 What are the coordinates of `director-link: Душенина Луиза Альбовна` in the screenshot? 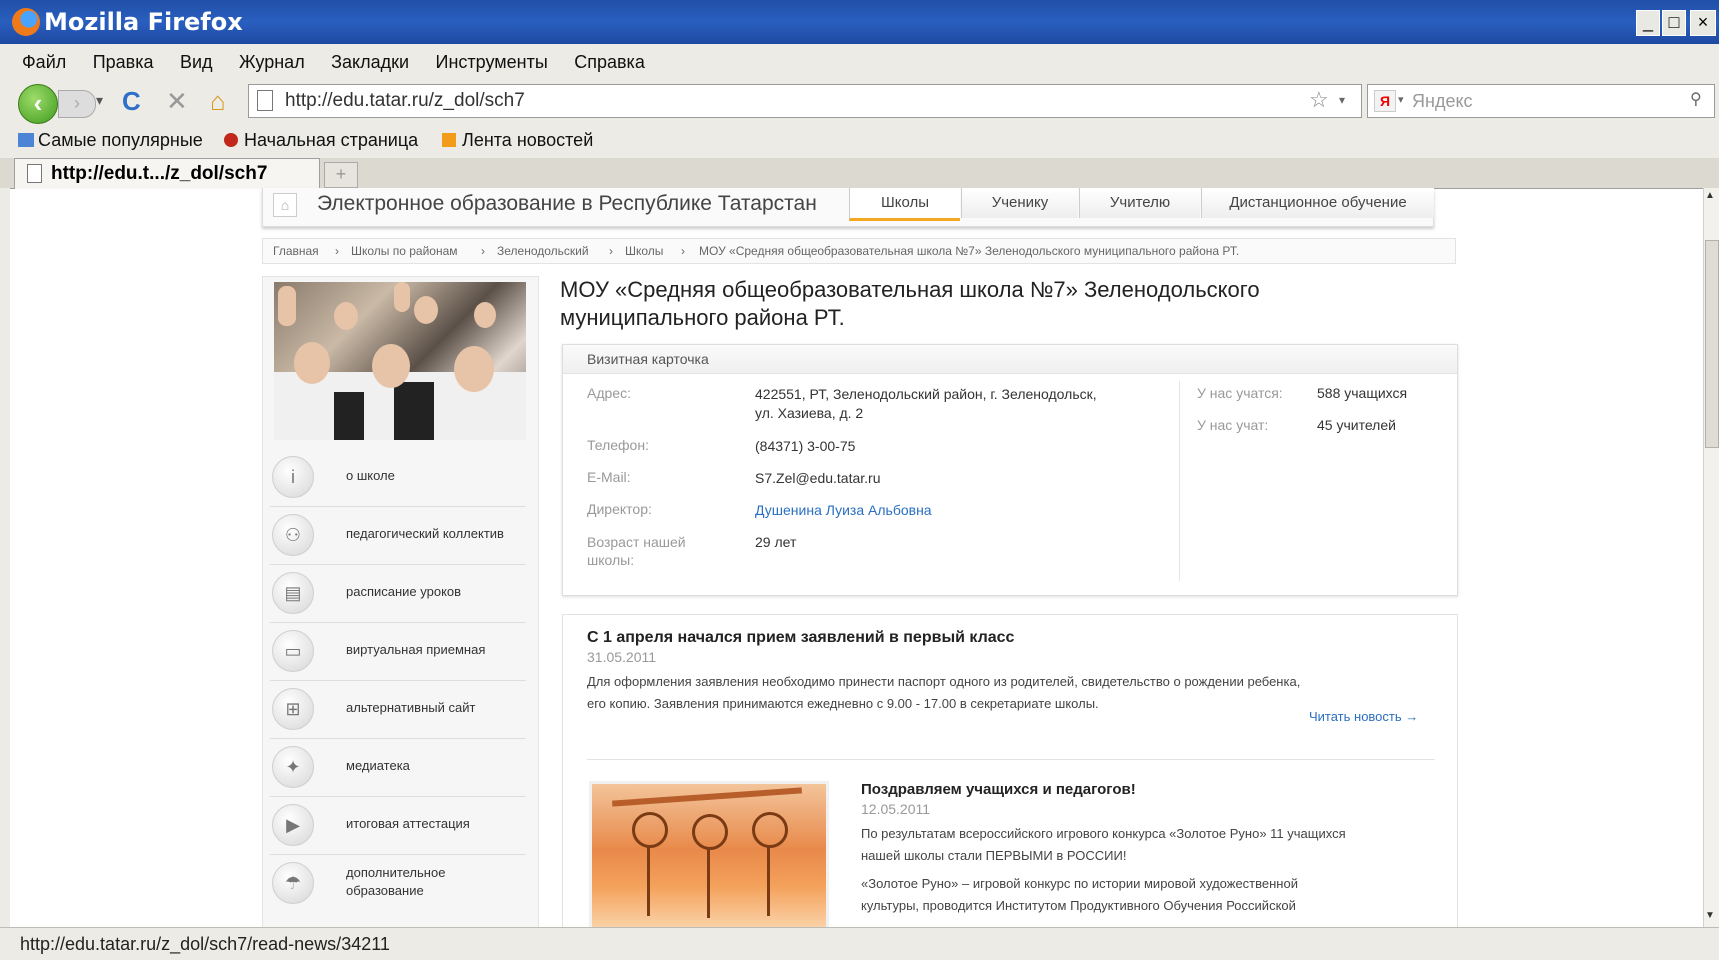 It's located at (955, 510).